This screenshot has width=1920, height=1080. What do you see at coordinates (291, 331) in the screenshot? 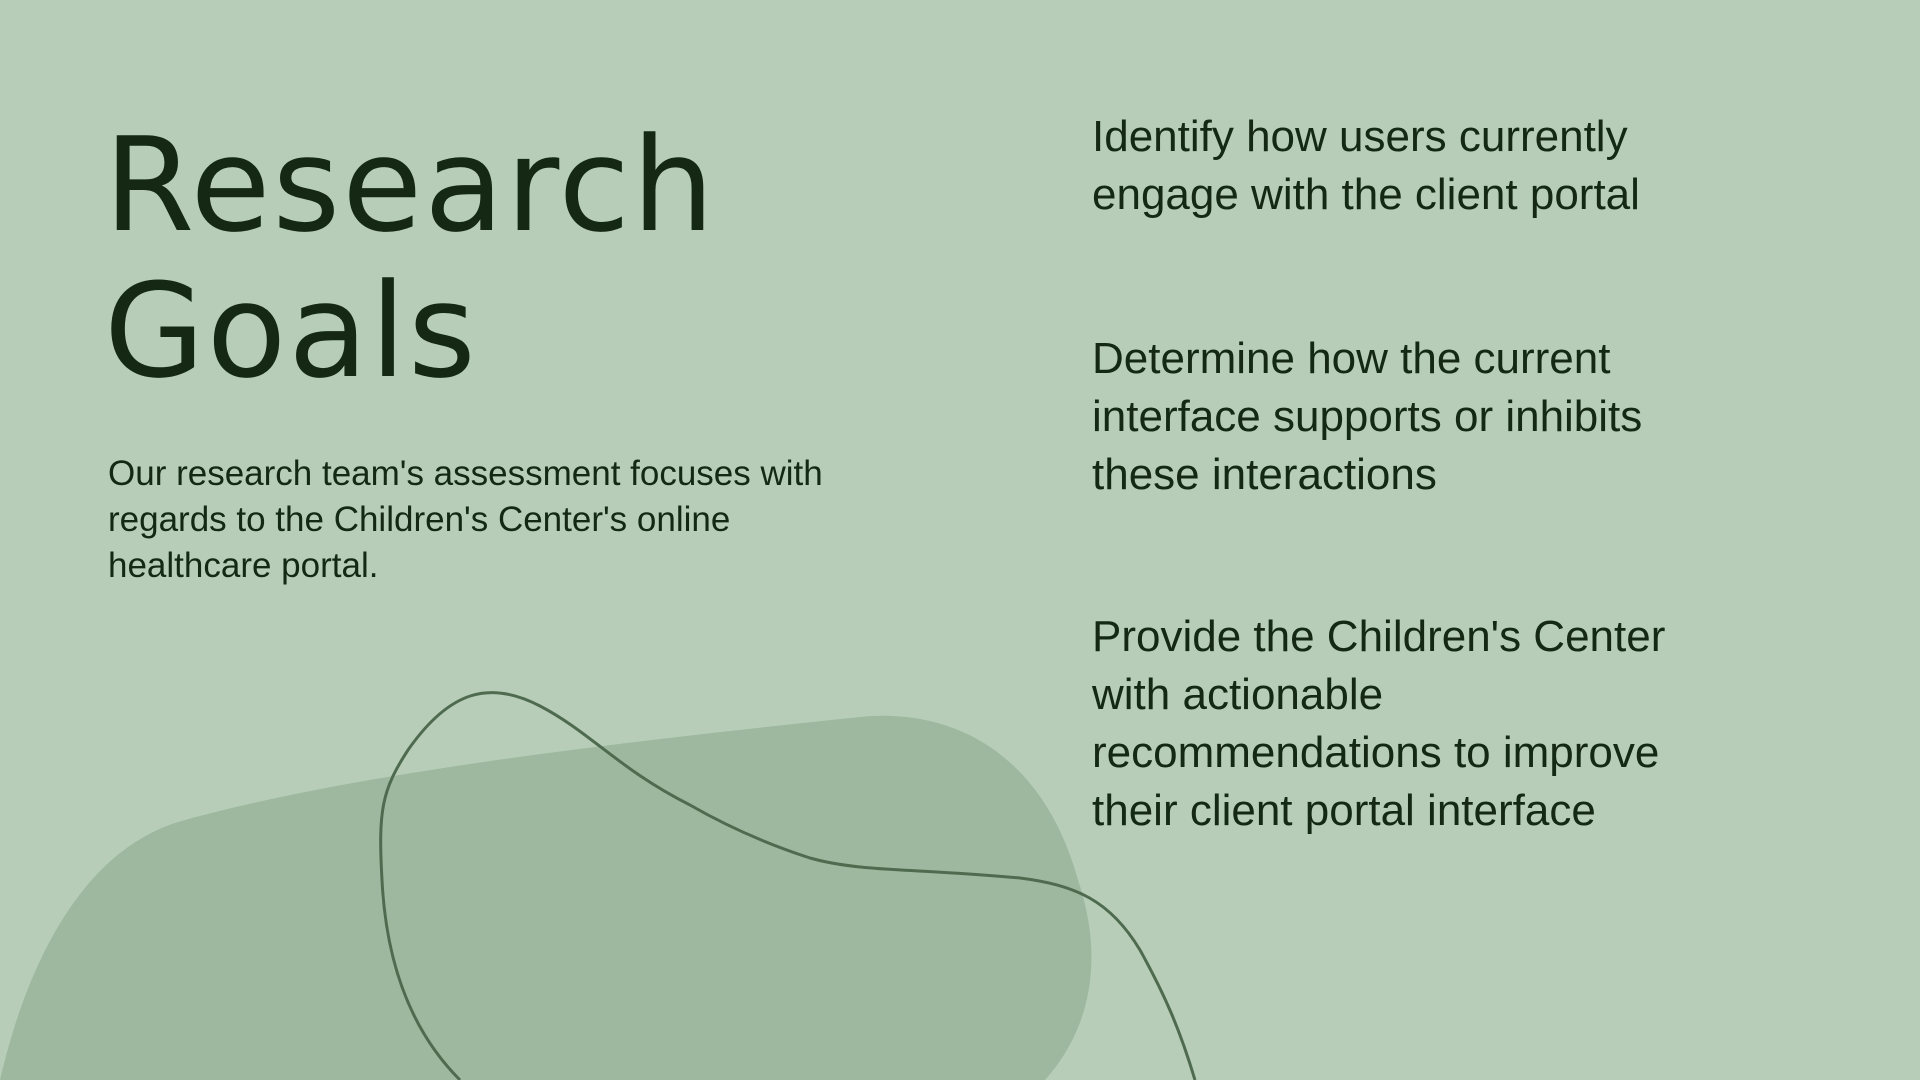
I see `title-line-2: Goals` at bounding box center [291, 331].